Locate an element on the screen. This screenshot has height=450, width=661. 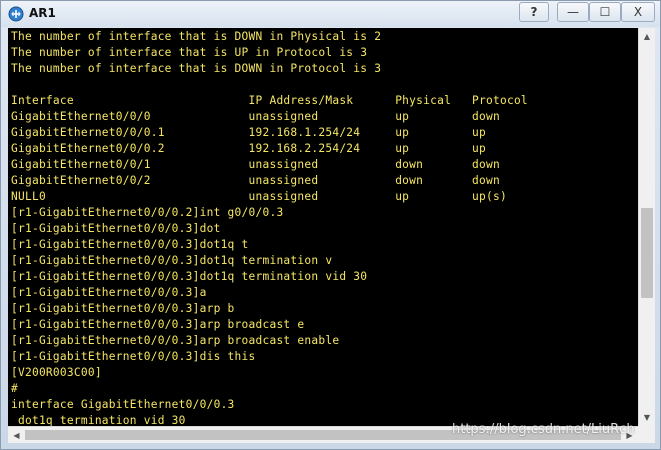
terminal-line: GigabitEthernet0/0/0 unassigned up down is located at coordinates (255, 116).